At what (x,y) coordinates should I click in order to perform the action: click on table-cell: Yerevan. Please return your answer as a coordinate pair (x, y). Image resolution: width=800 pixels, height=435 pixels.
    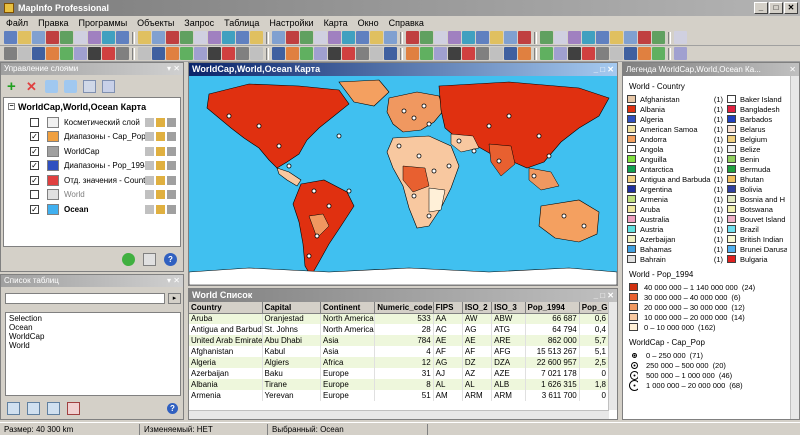
    Looking at the image, I should click on (291, 395).